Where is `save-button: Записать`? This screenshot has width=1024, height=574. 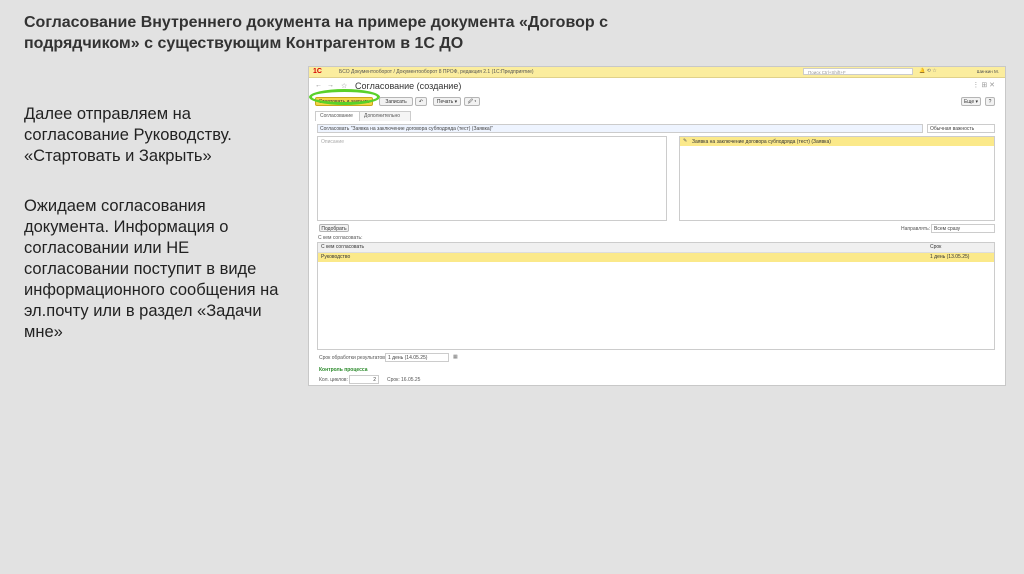 save-button: Записать is located at coordinates (396, 101).